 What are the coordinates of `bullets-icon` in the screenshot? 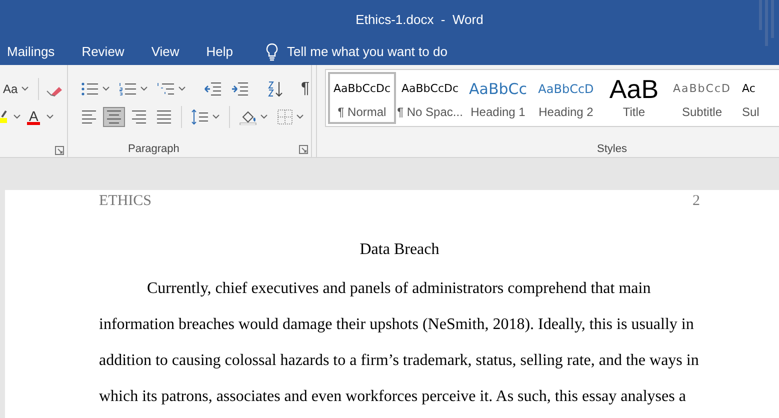 It's located at (90, 89).